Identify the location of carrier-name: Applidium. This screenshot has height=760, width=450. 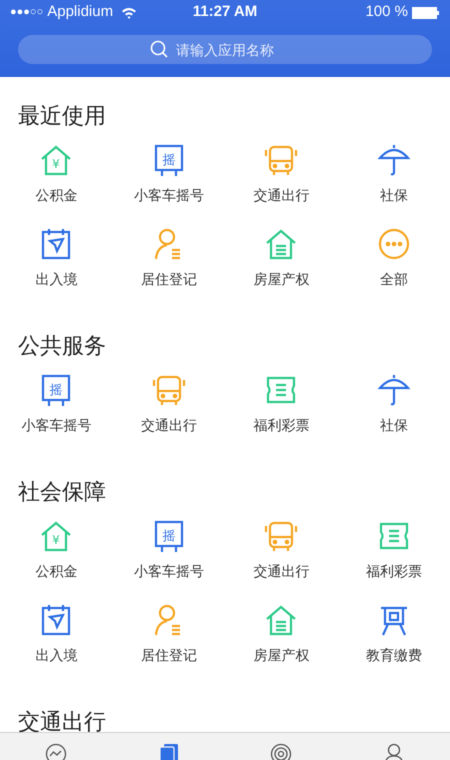
(80, 12).